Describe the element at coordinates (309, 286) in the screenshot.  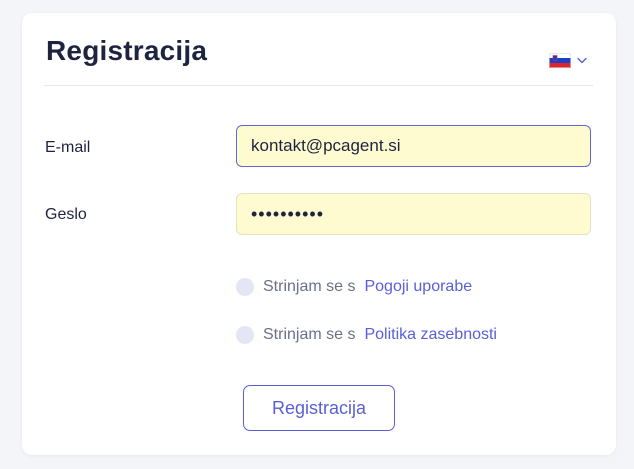
I see `terms-agree-text: Strinjam se s` at that location.